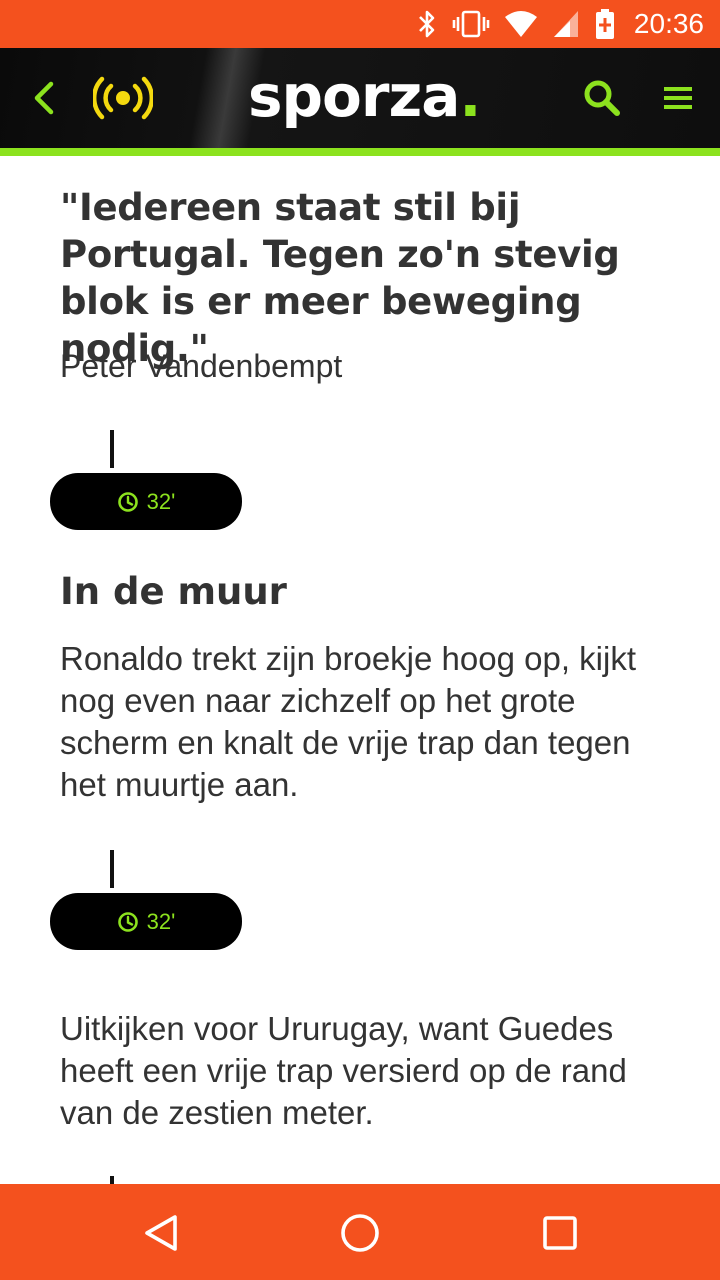 The height and width of the screenshot is (1280, 720). I want to click on battery-charging-icon, so click(604, 24).